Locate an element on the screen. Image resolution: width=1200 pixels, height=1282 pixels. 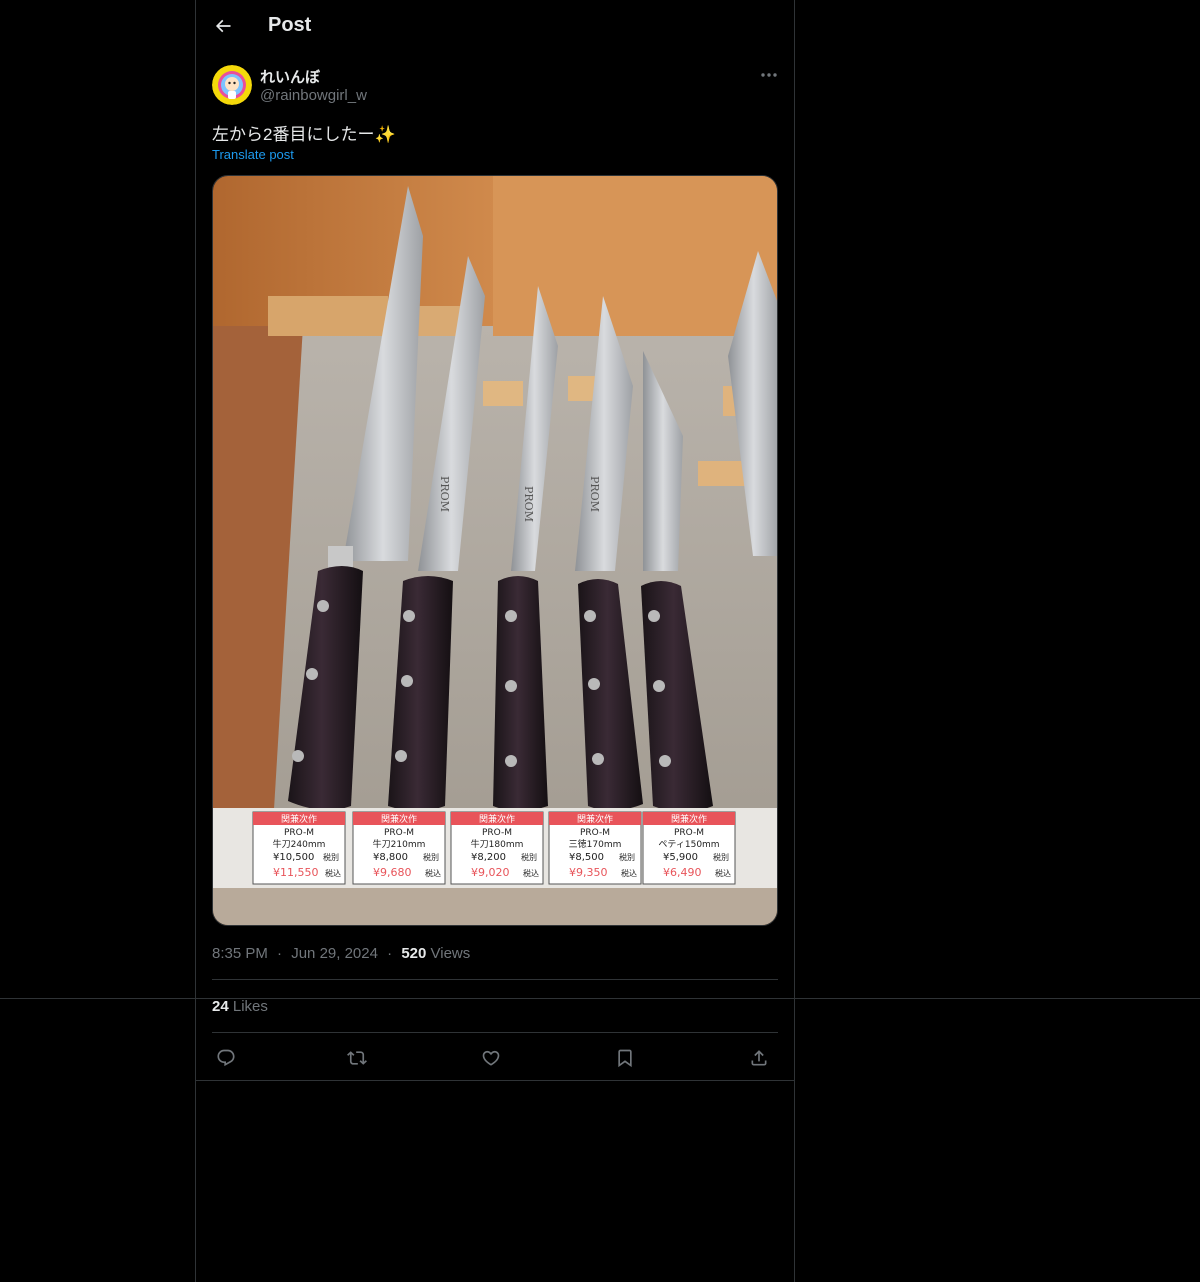
arrow-left-icon is located at coordinates (223, 26).